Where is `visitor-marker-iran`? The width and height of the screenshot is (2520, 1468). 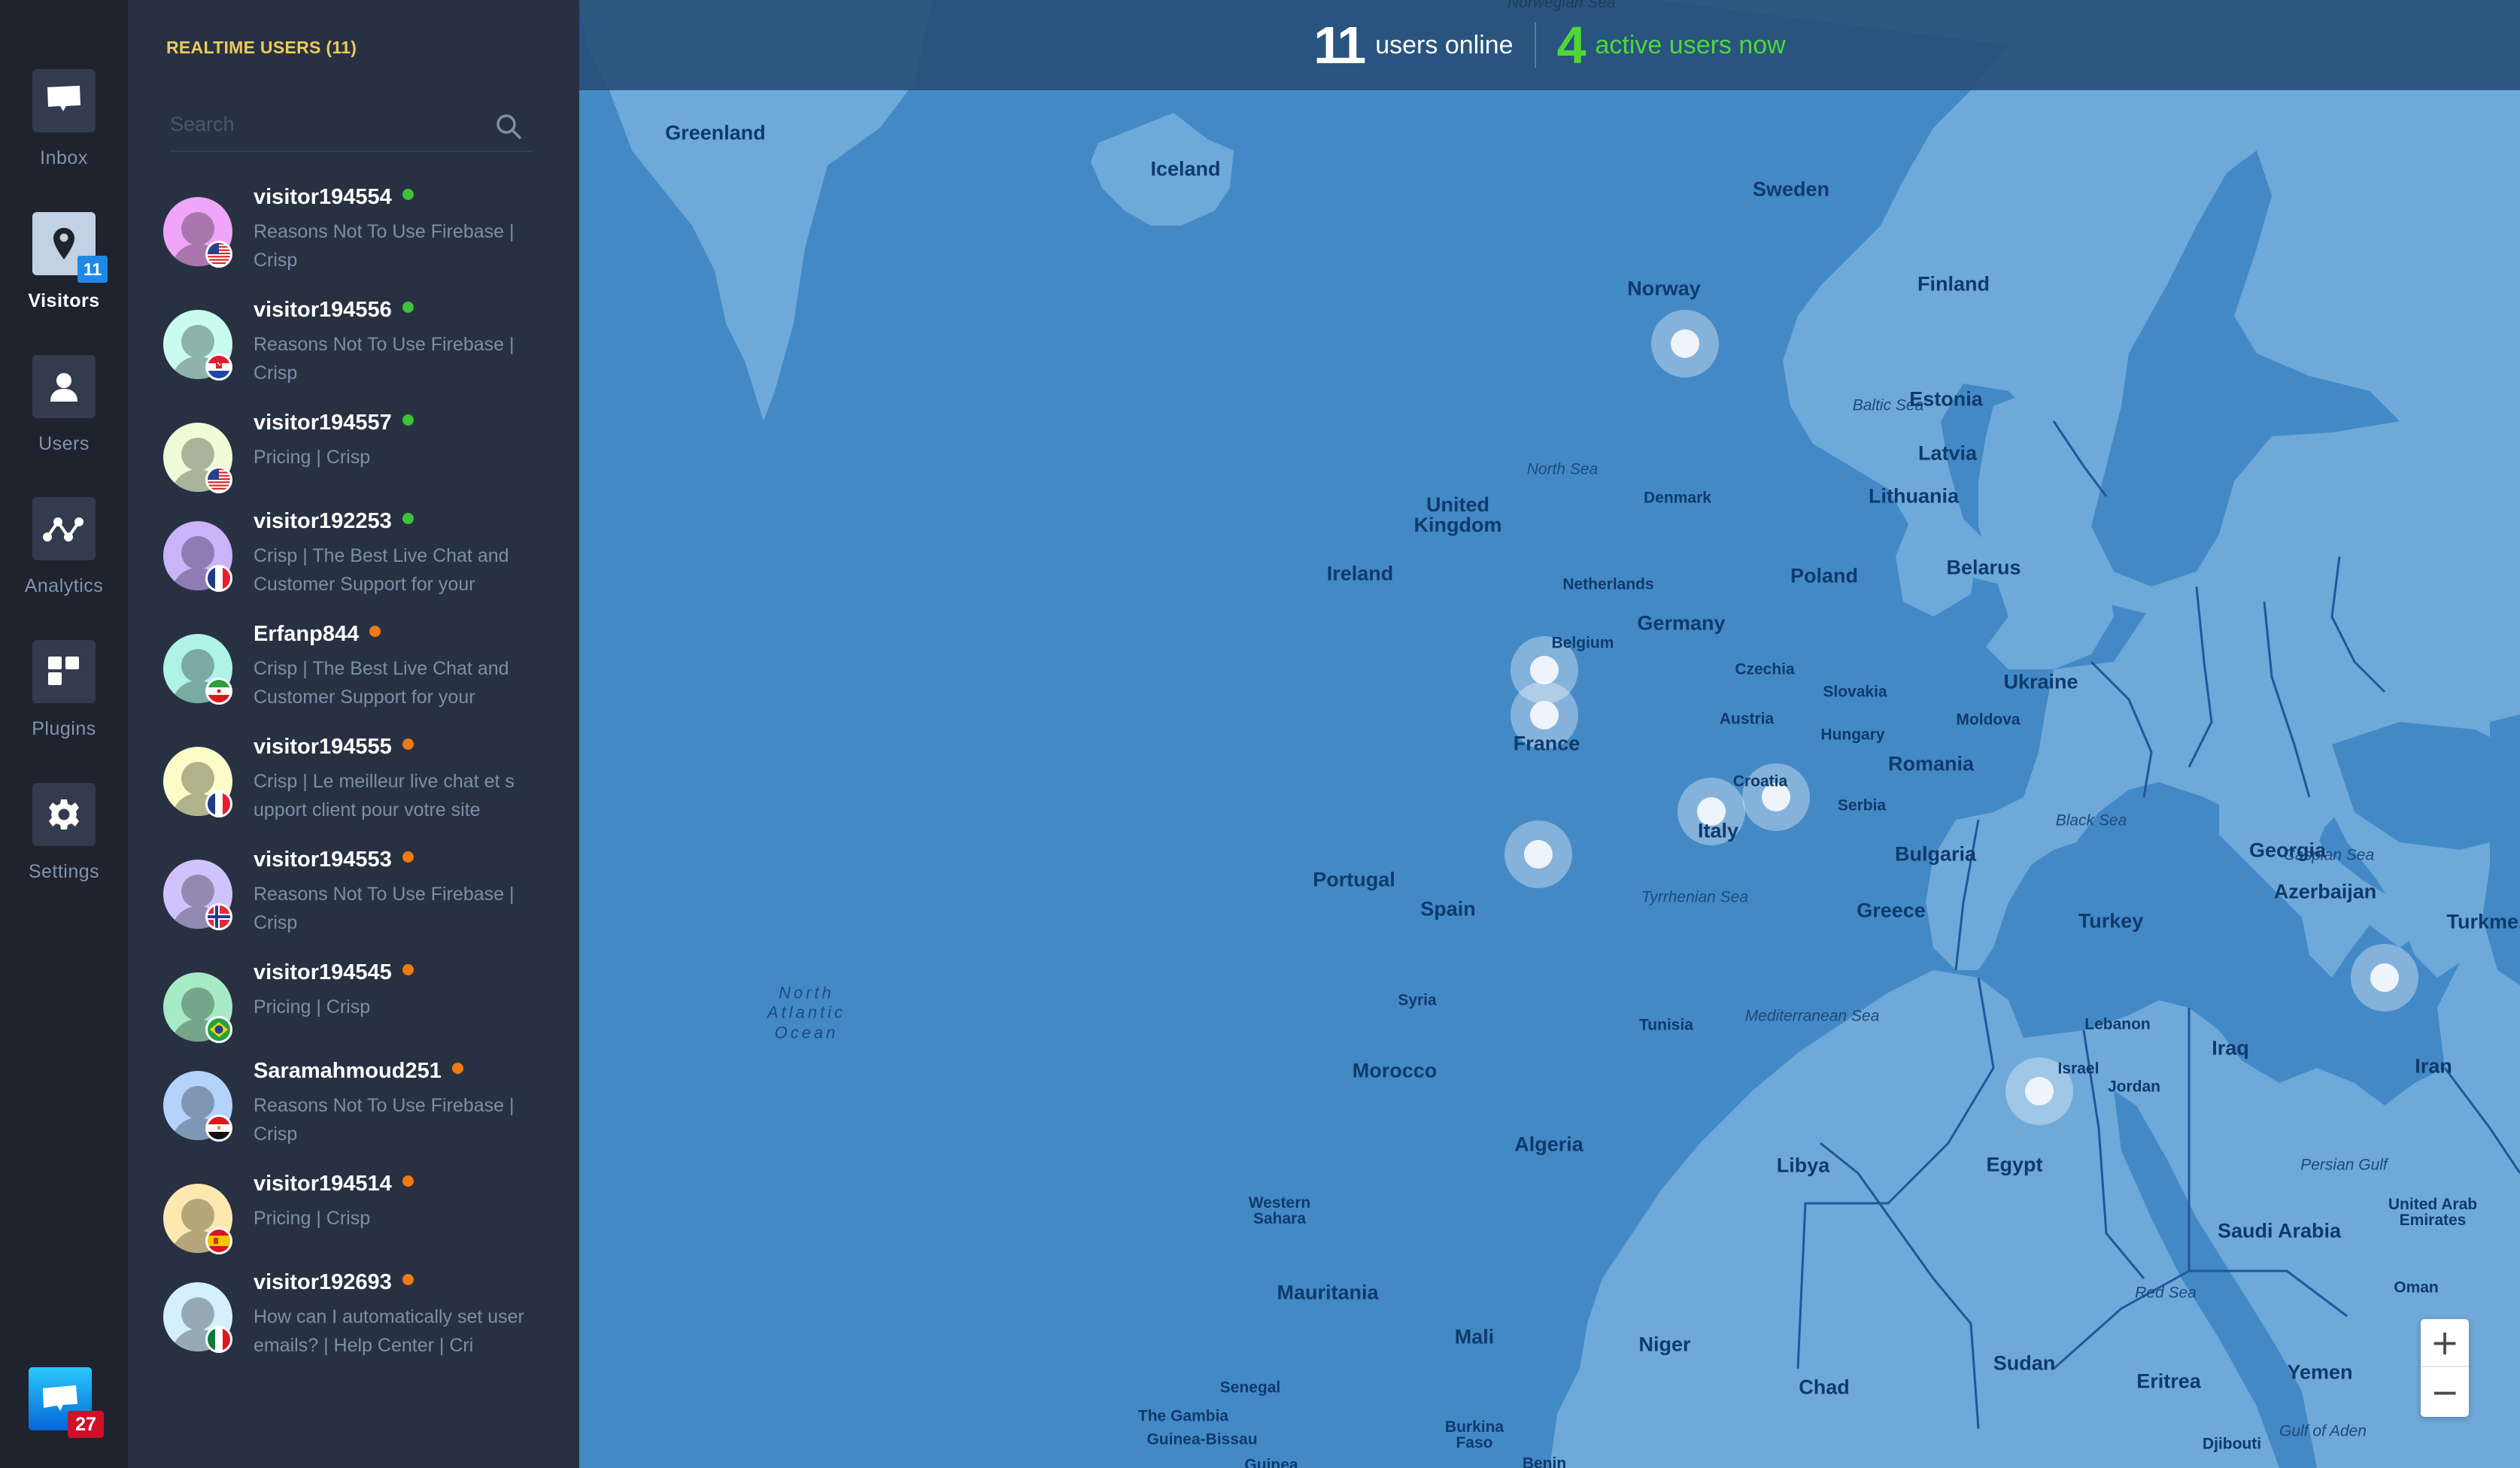 visitor-marker-iran is located at coordinates (2384, 978).